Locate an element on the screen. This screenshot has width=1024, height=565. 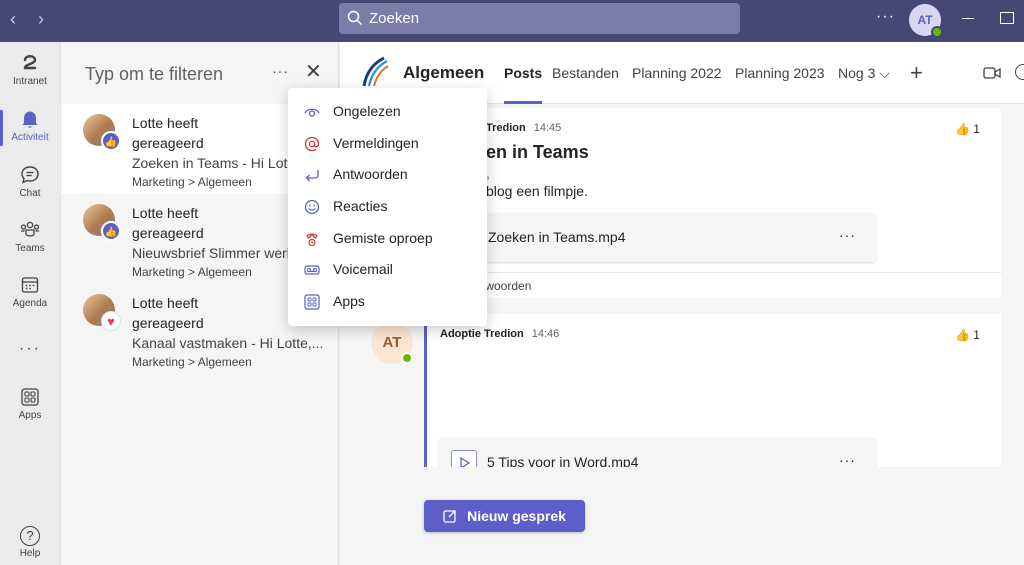
missed-call-icon is located at coordinates (312, 239).